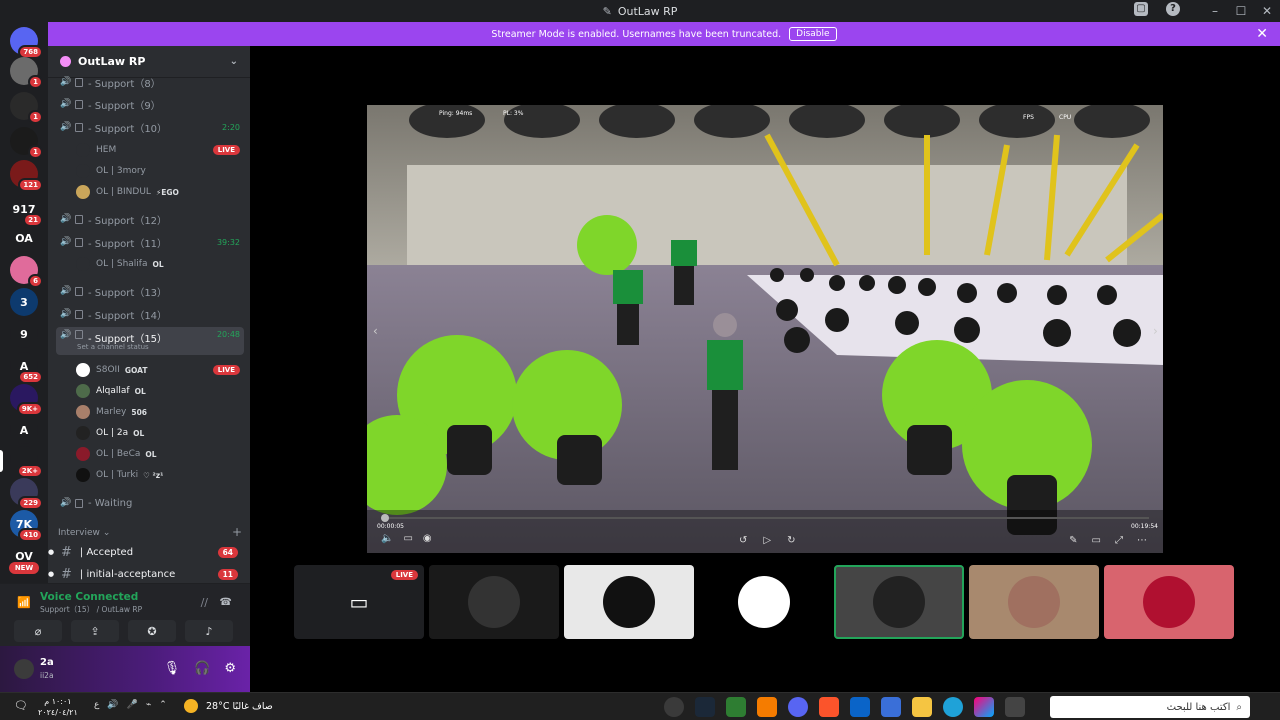 This screenshot has height=720, width=1280. I want to click on more-icon: ⋯, so click(1142, 540).